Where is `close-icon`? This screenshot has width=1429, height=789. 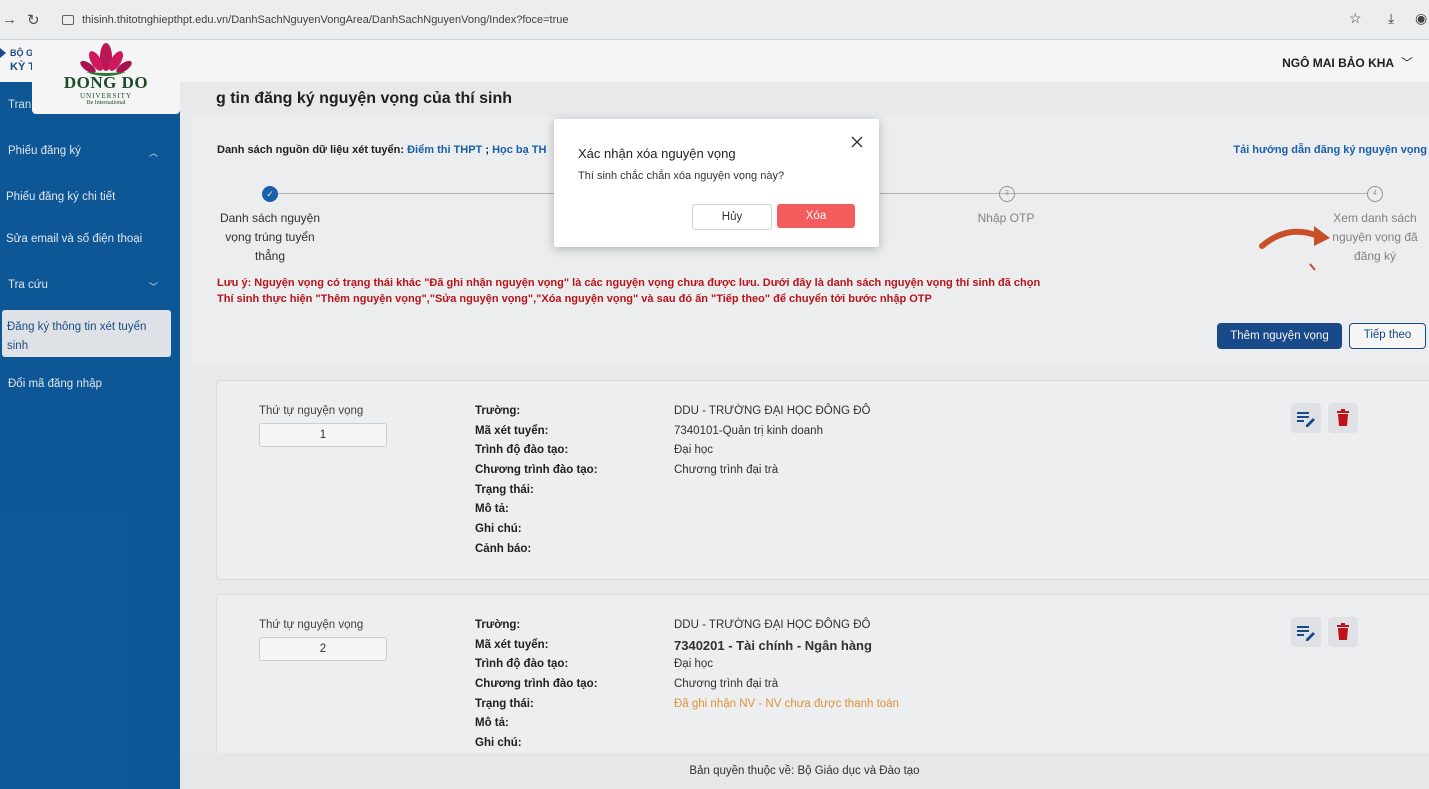 close-icon is located at coordinates (857, 142).